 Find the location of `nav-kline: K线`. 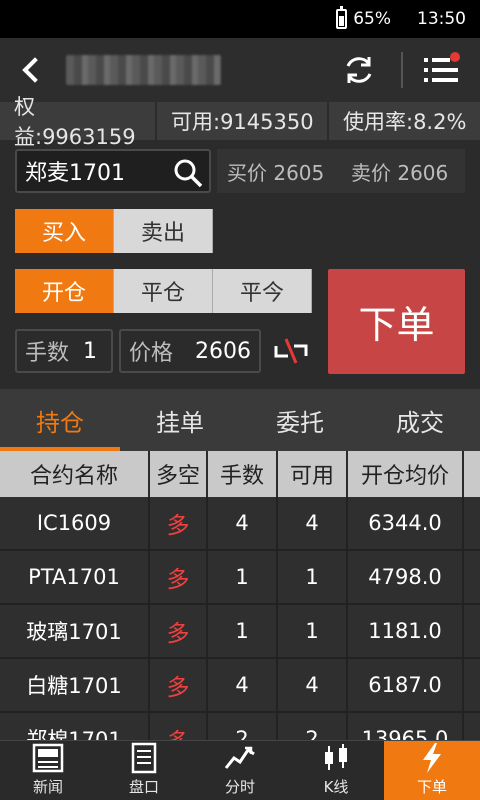

nav-kline: K线 is located at coordinates (336, 770).